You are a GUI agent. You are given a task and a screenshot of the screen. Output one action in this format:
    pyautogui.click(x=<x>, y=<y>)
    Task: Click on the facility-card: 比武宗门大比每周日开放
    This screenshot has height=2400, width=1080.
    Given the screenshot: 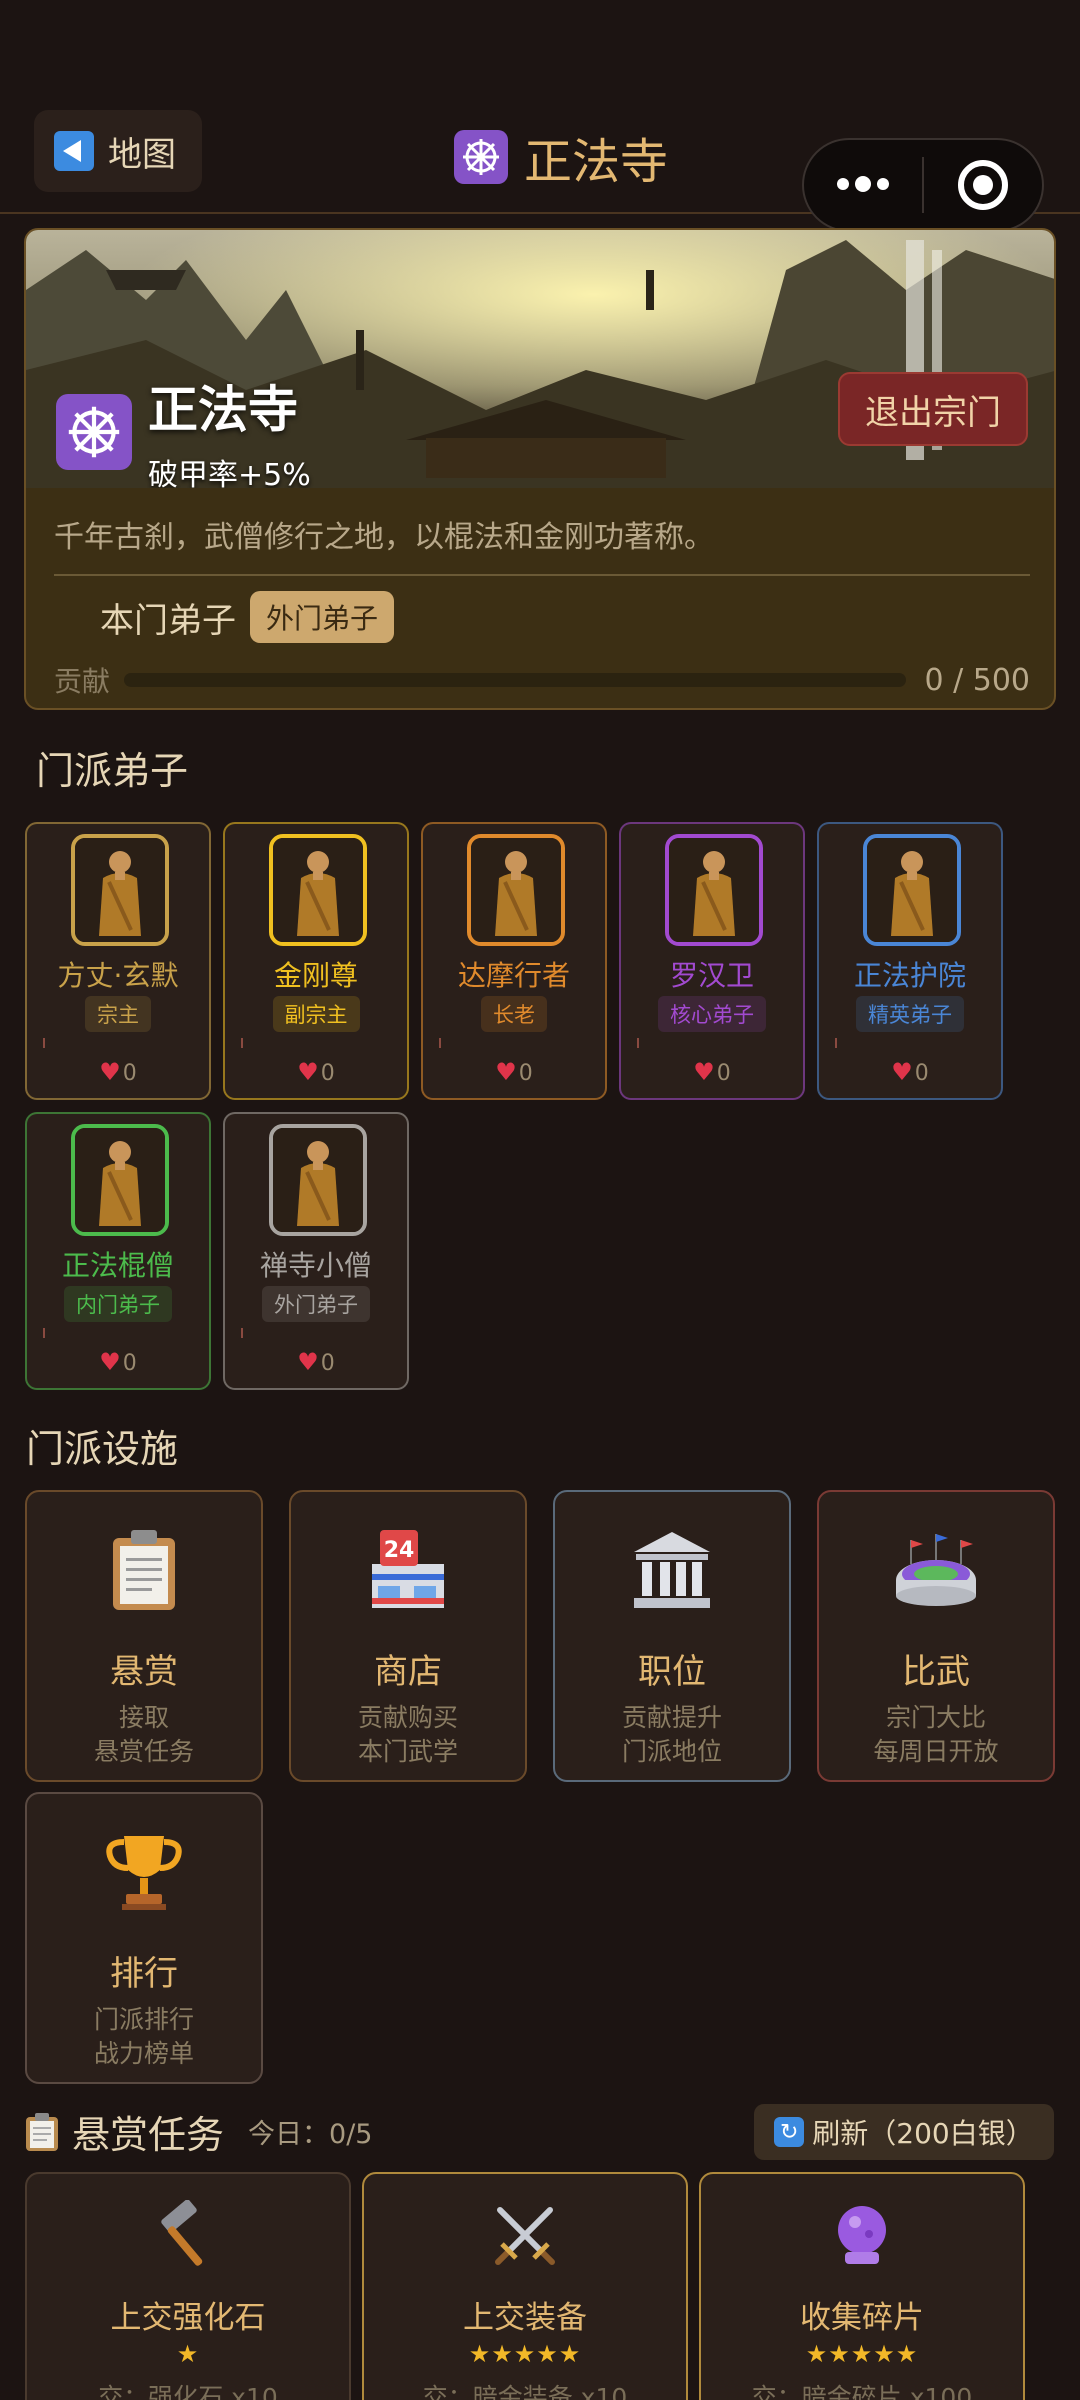 What is the action you would take?
    pyautogui.click(x=936, y=1636)
    